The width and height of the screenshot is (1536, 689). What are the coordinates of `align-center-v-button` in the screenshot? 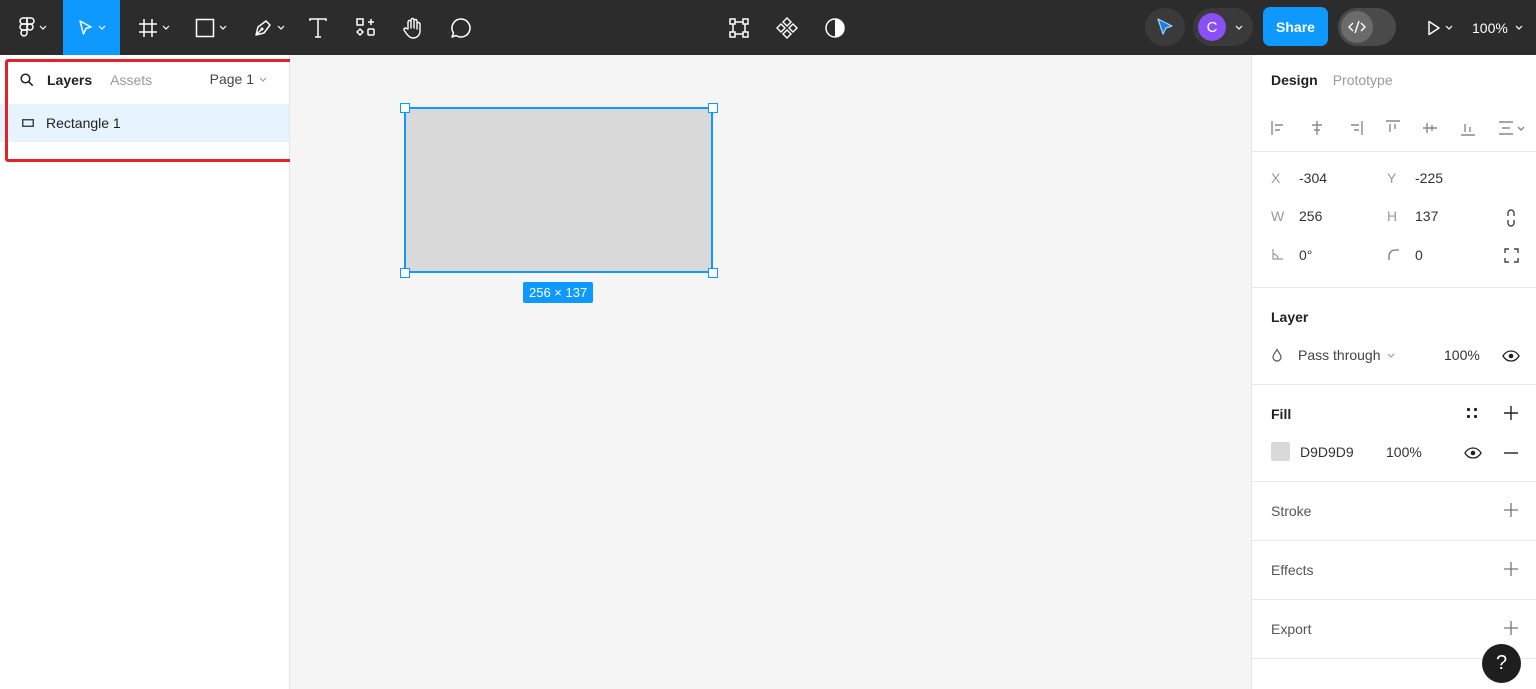 It's located at (1441, 128).